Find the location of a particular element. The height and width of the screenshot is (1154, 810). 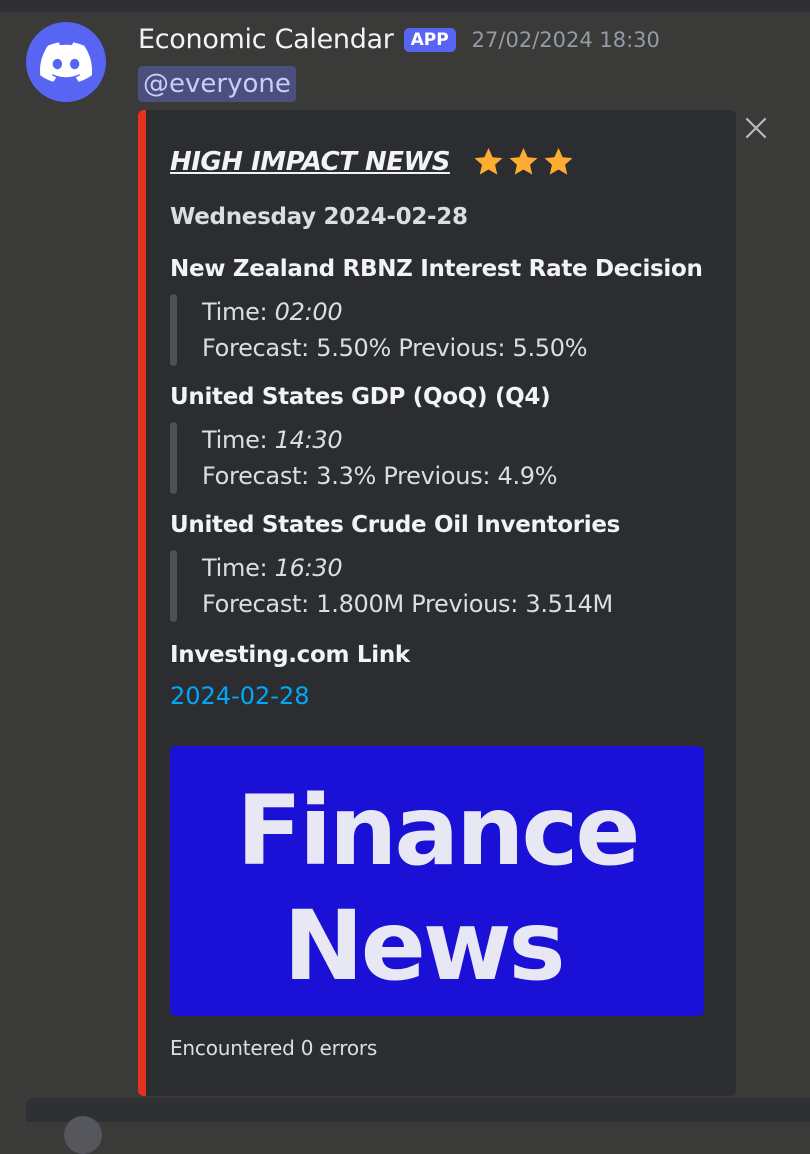

event-forecast: Forecast: 1.800M Previous: 3.514M is located at coordinates (407, 604).